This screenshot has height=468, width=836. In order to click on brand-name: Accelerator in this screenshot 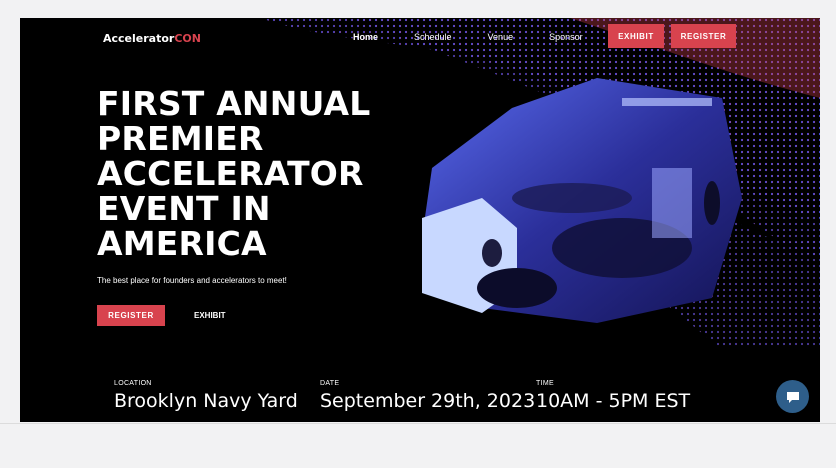, I will do `click(139, 38)`.